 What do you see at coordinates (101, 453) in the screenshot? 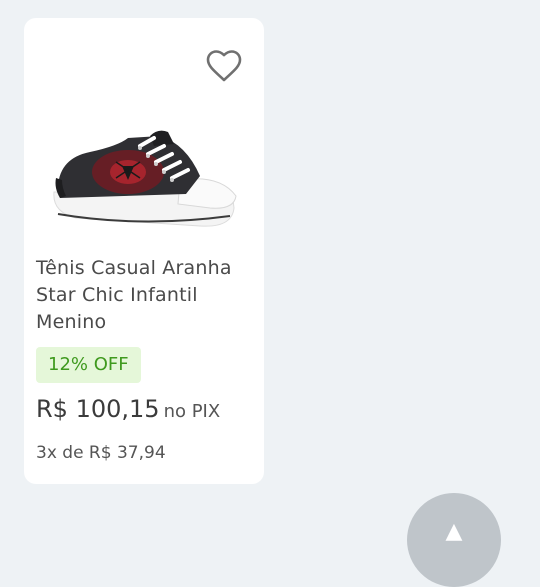
I see `installments-text: 3x de R$ 37,94` at bounding box center [101, 453].